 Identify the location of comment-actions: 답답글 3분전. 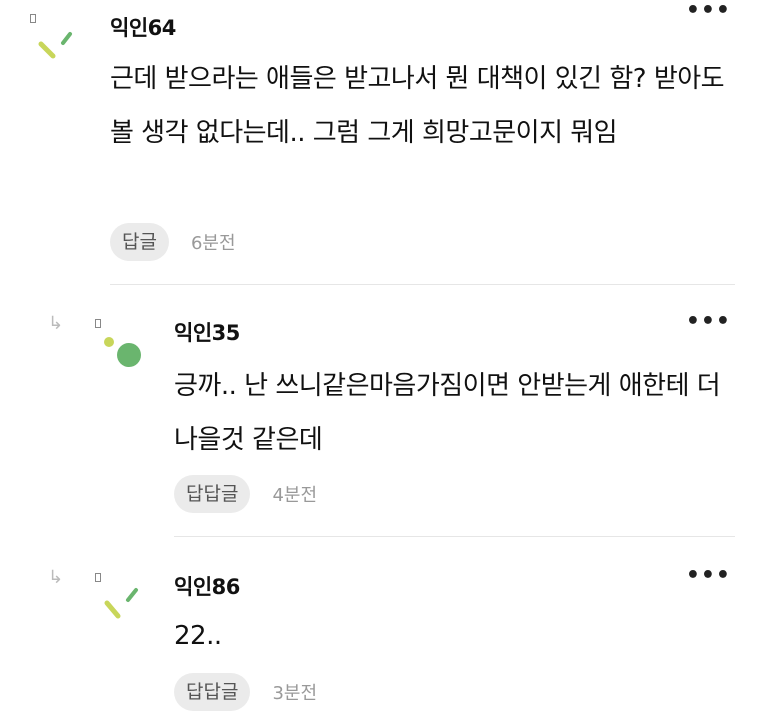
(245, 692).